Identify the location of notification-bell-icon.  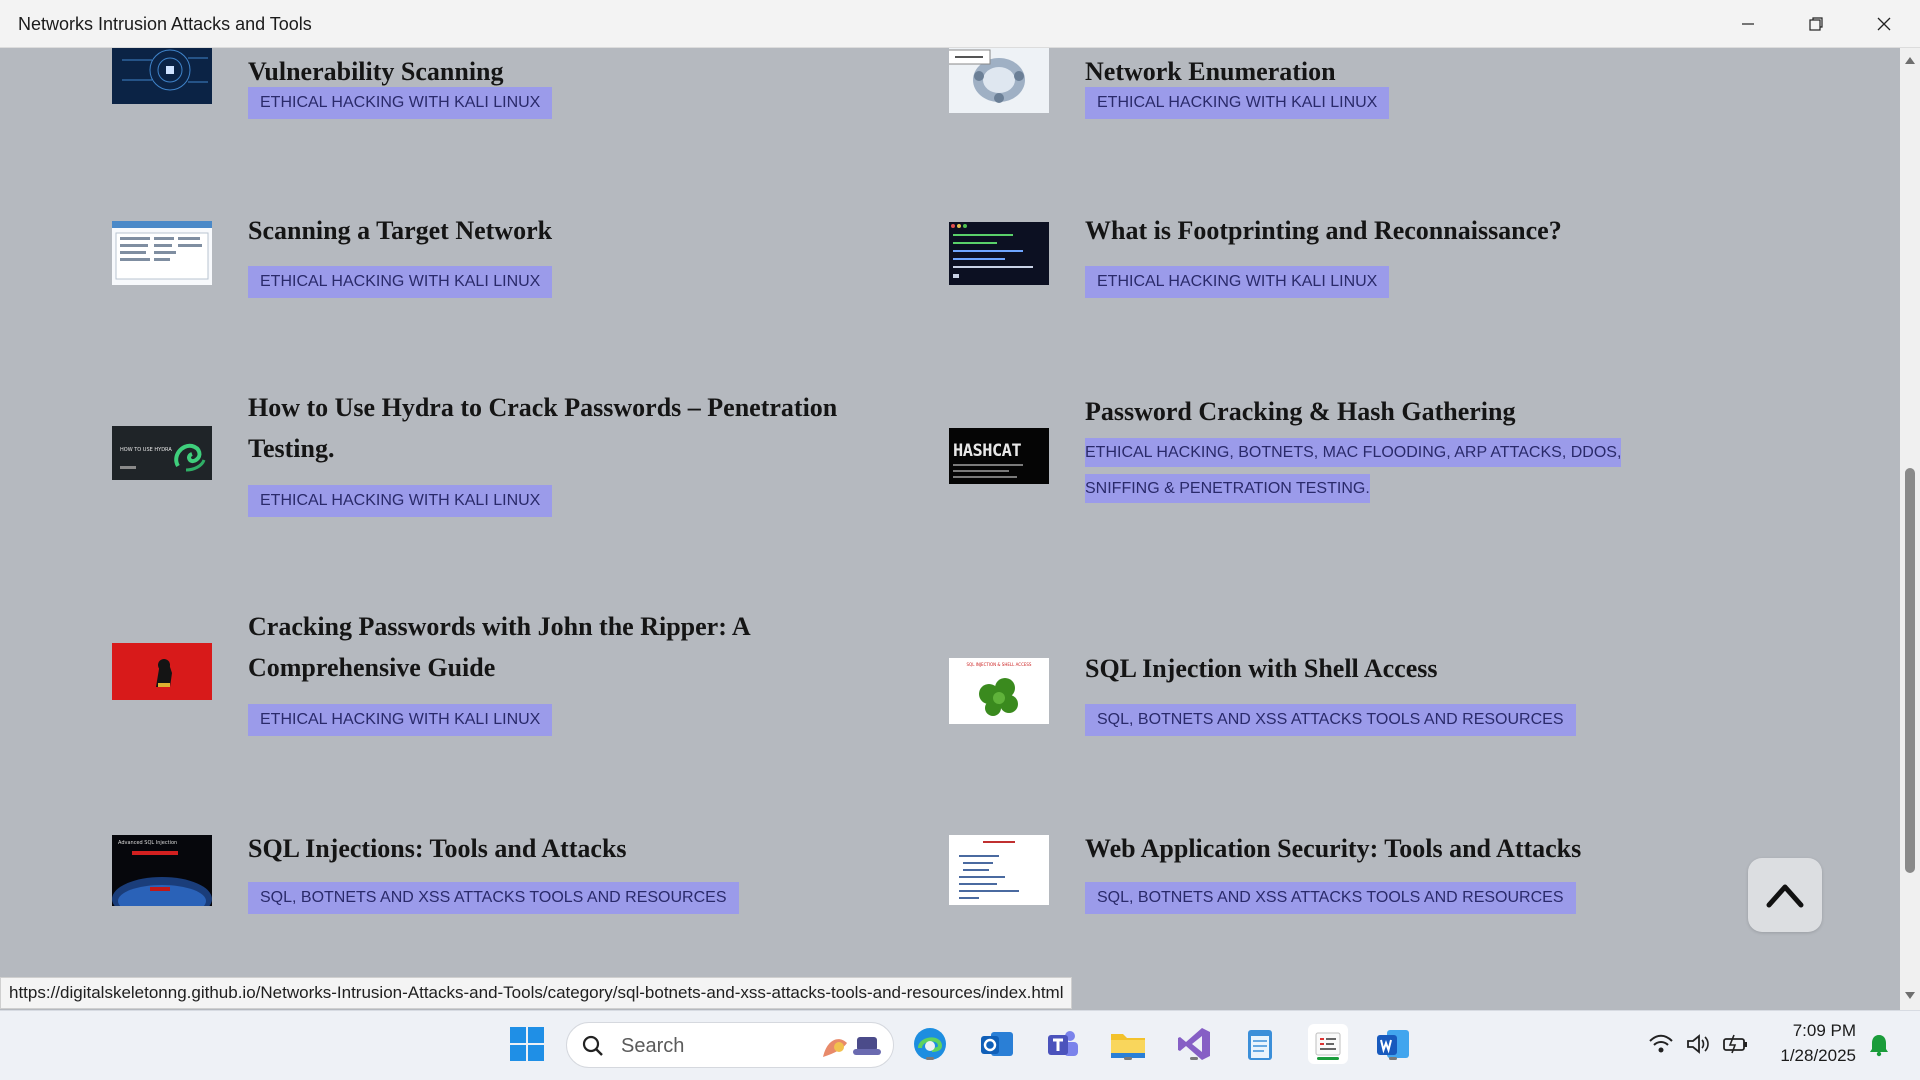
(1879, 1045).